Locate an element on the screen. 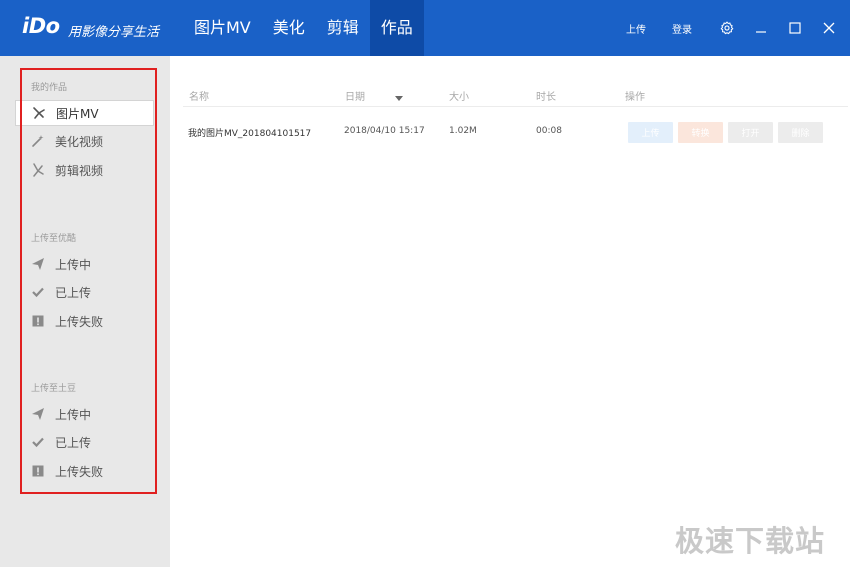 The image size is (850, 567). minimize-icon is located at coordinates (761, 28).